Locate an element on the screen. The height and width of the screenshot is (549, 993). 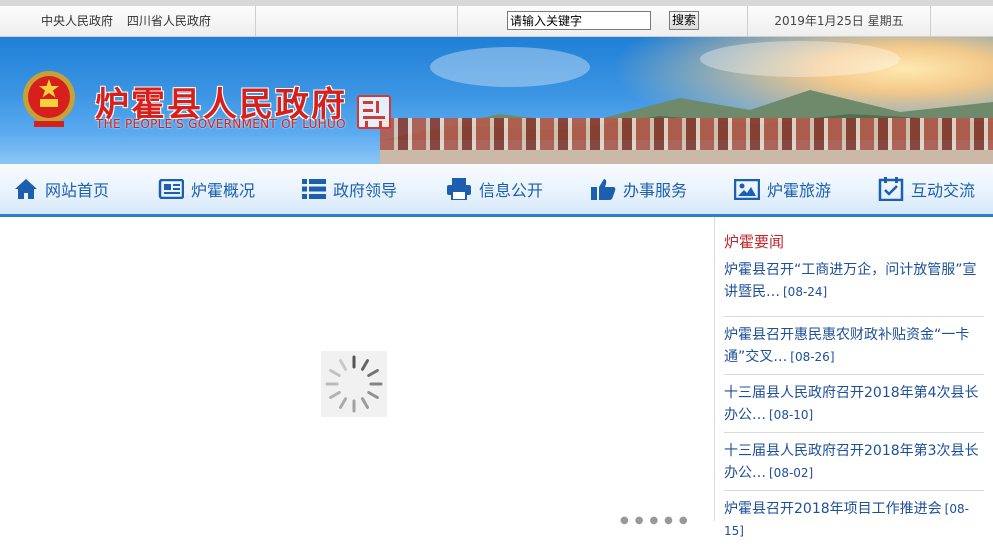
central-gov-link: 中央人民政府 is located at coordinates (77, 21).